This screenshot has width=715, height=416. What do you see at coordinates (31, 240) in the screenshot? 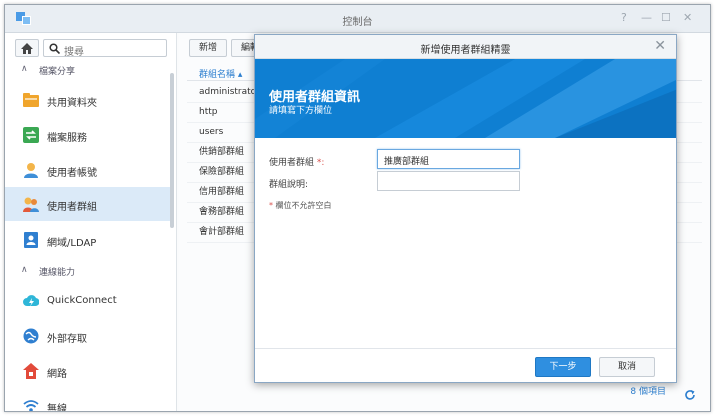
I see `domain-icon` at bounding box center [31, 240].